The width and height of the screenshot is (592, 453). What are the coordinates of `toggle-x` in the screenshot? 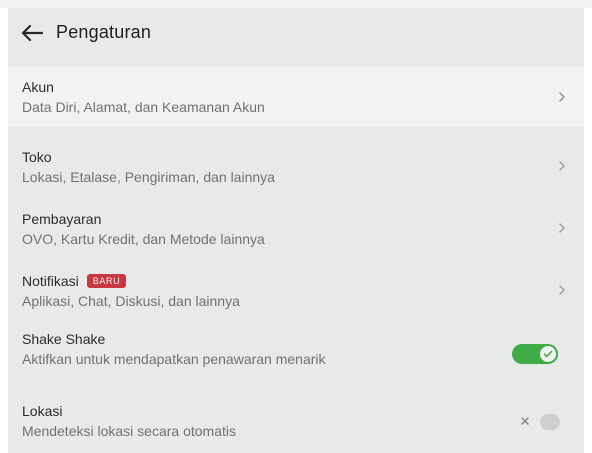 It's located at (525, 421).